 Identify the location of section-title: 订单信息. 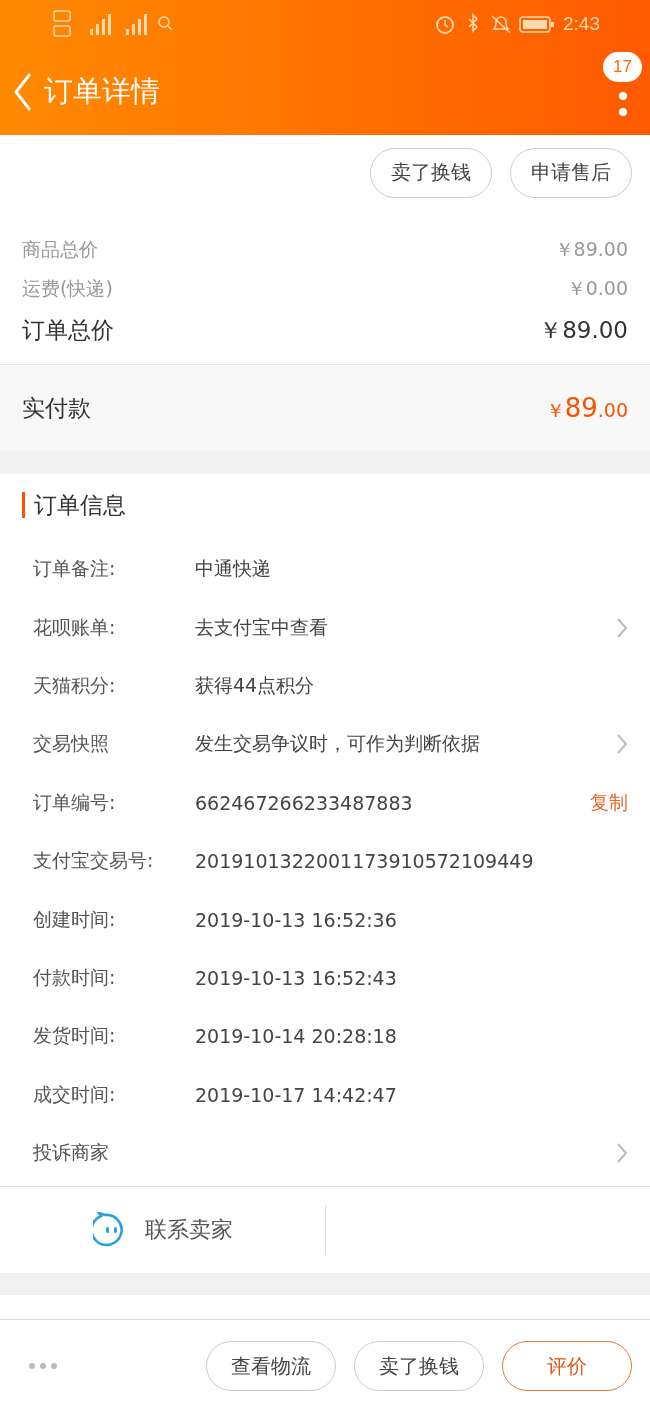
(325, 505).